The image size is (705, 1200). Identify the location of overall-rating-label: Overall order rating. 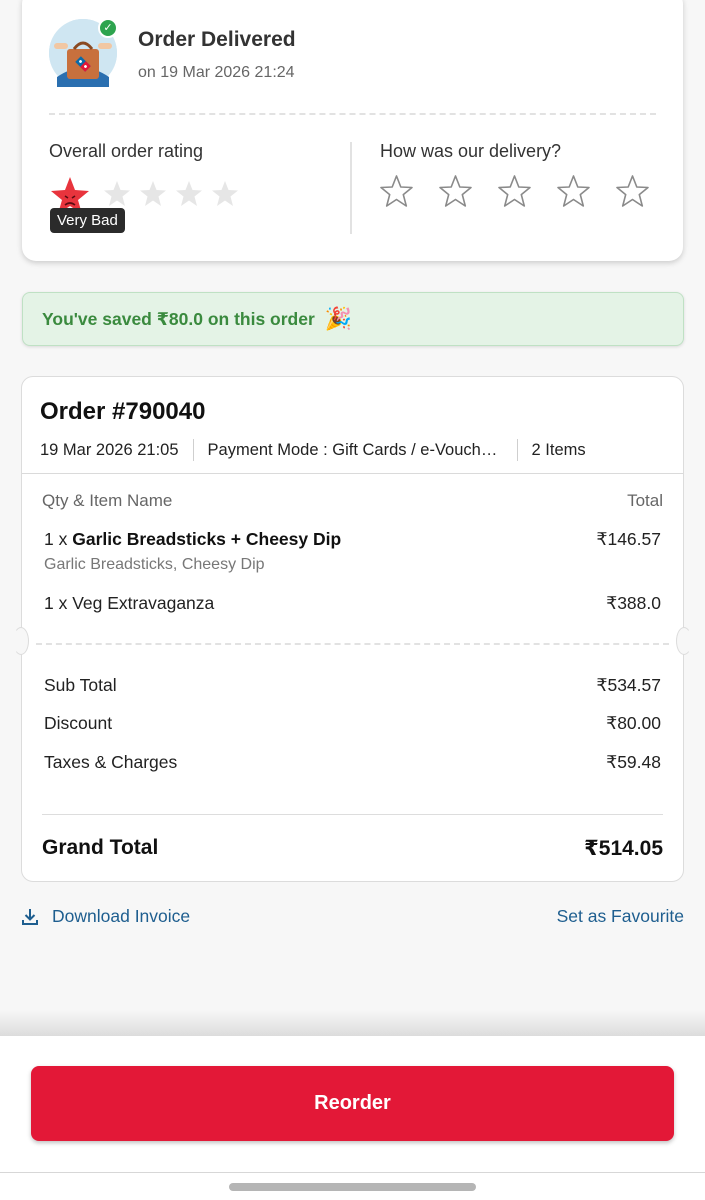
(126, 151).